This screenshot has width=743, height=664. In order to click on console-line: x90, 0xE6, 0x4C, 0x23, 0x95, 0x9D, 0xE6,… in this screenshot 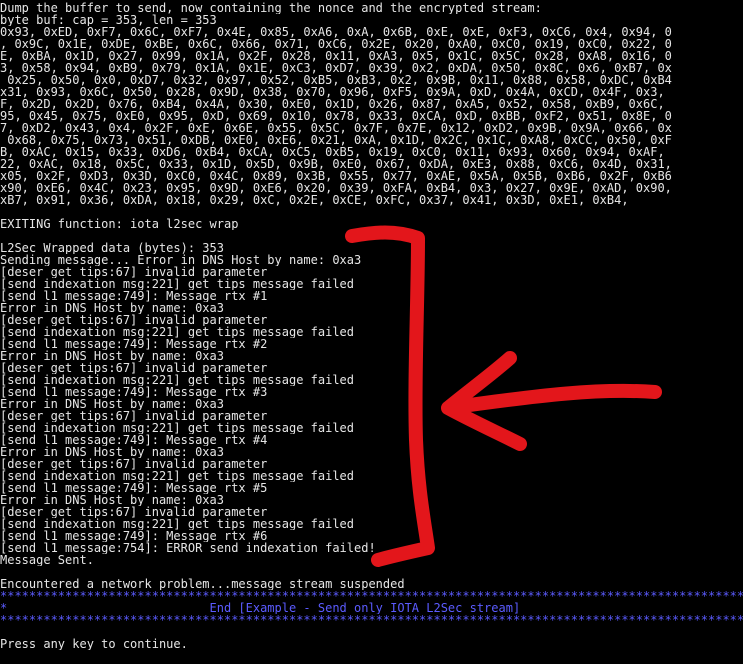, I will do `click(336, 188)`.